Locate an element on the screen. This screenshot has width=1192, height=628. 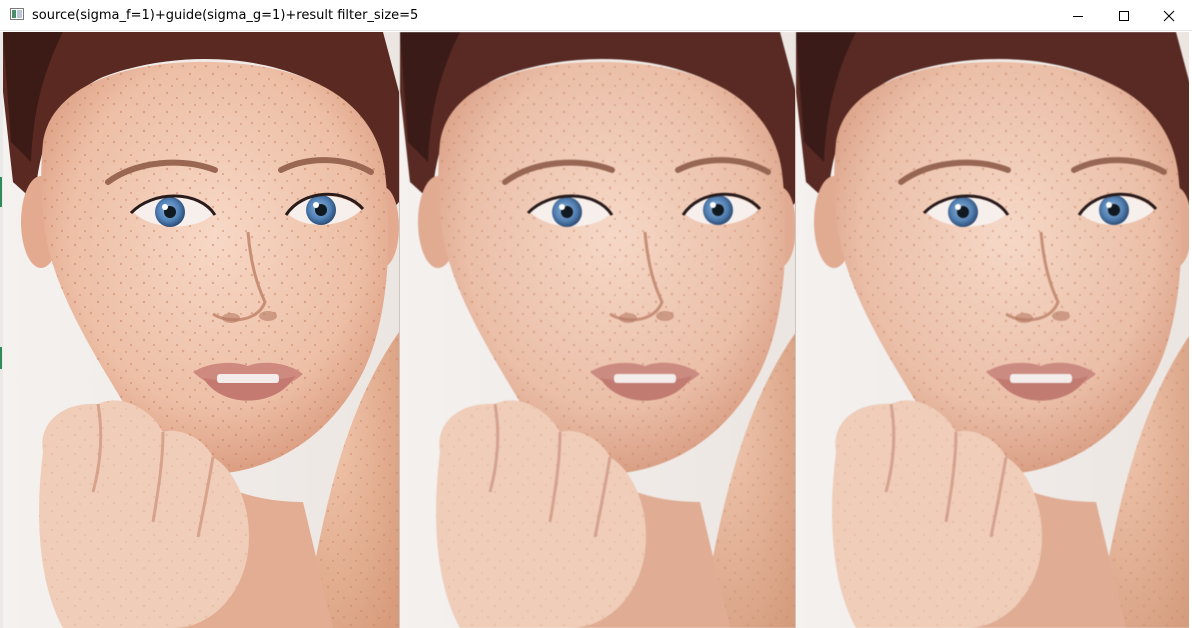
maximize-button is located at coordinates (1124, 15).